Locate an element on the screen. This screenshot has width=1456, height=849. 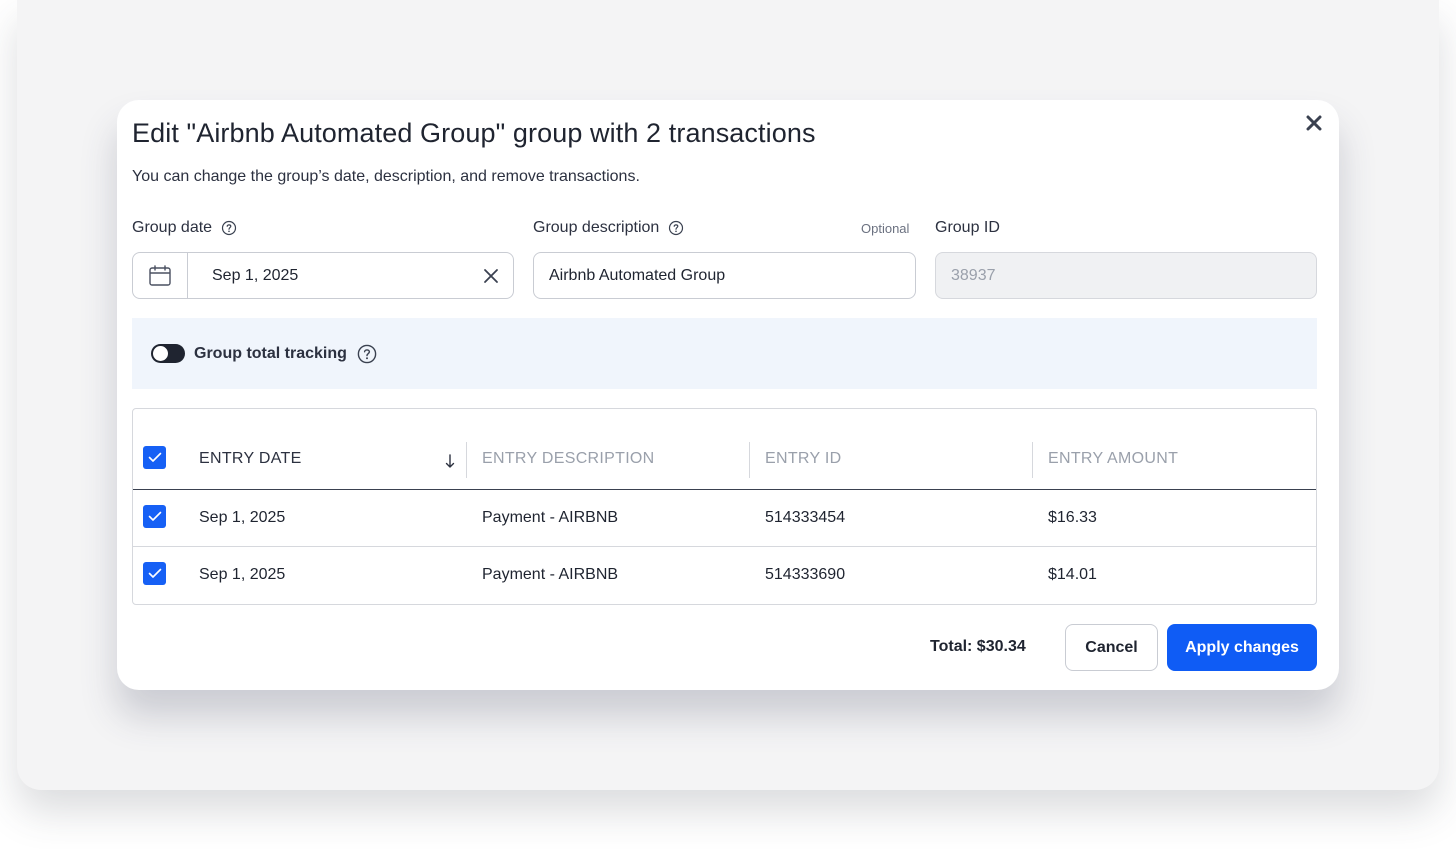
select-all-checkbox is located at coordinates (154, 457).